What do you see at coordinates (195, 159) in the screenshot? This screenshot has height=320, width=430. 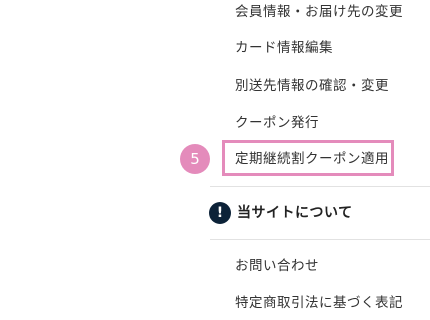 I see `step-badge: 5` at bounding box center [195, 159].